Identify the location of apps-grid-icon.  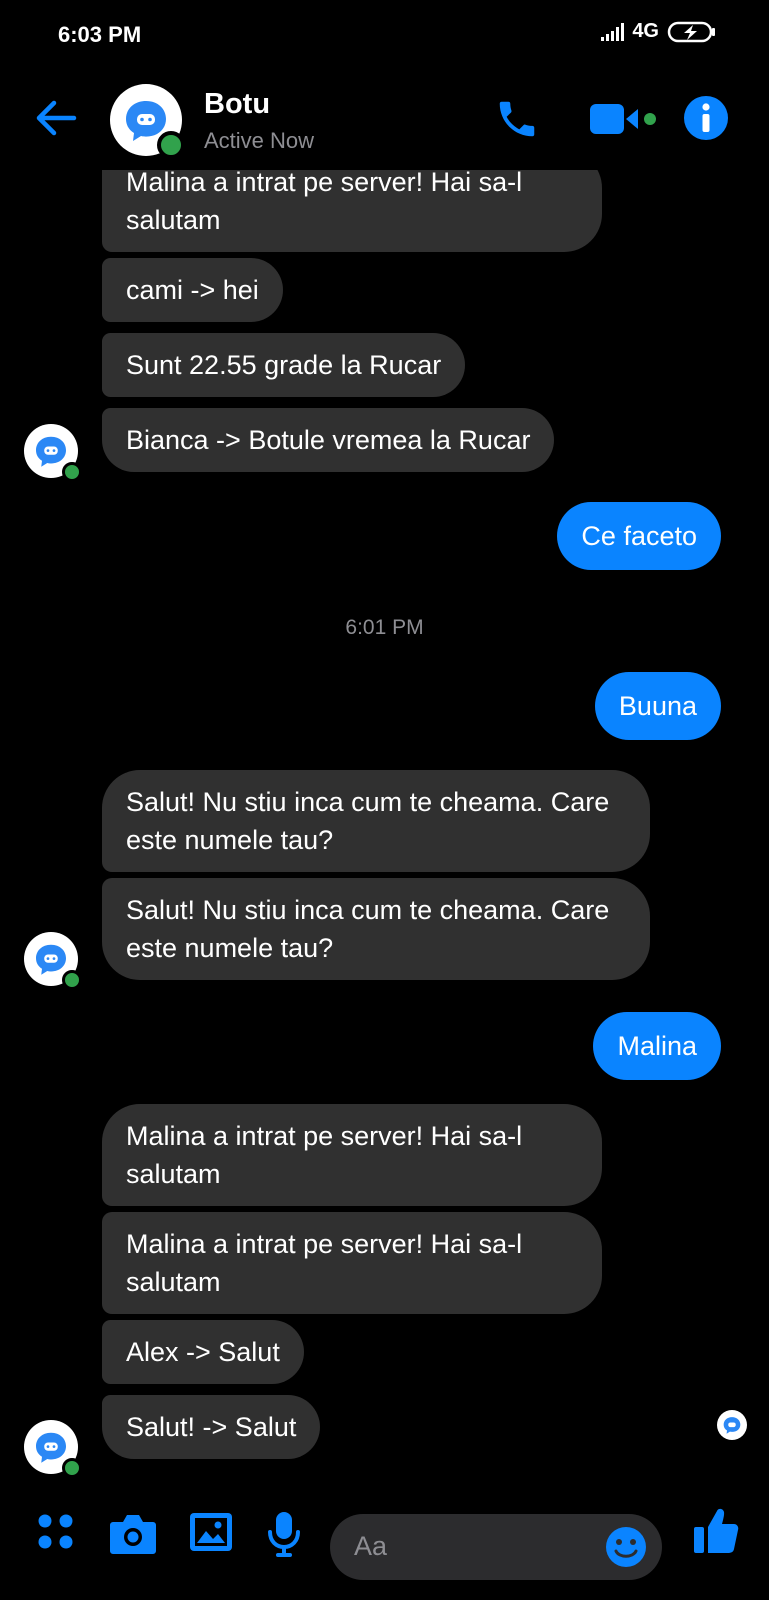
(56, 1532).